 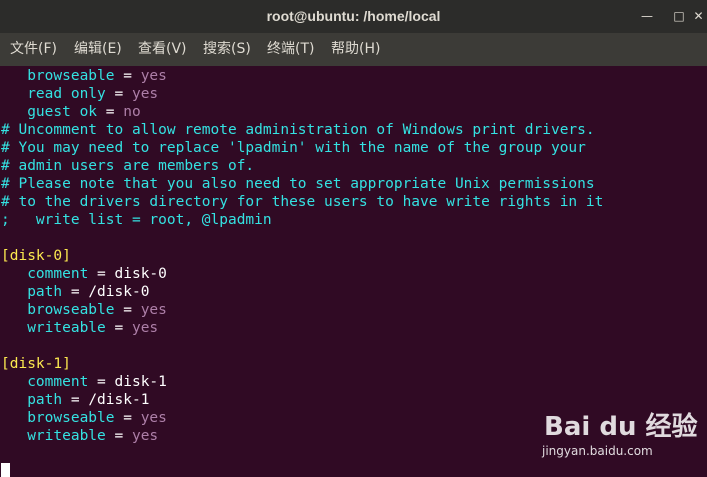 I want to click on minimize-icon: —, so click(x=647, y=16).